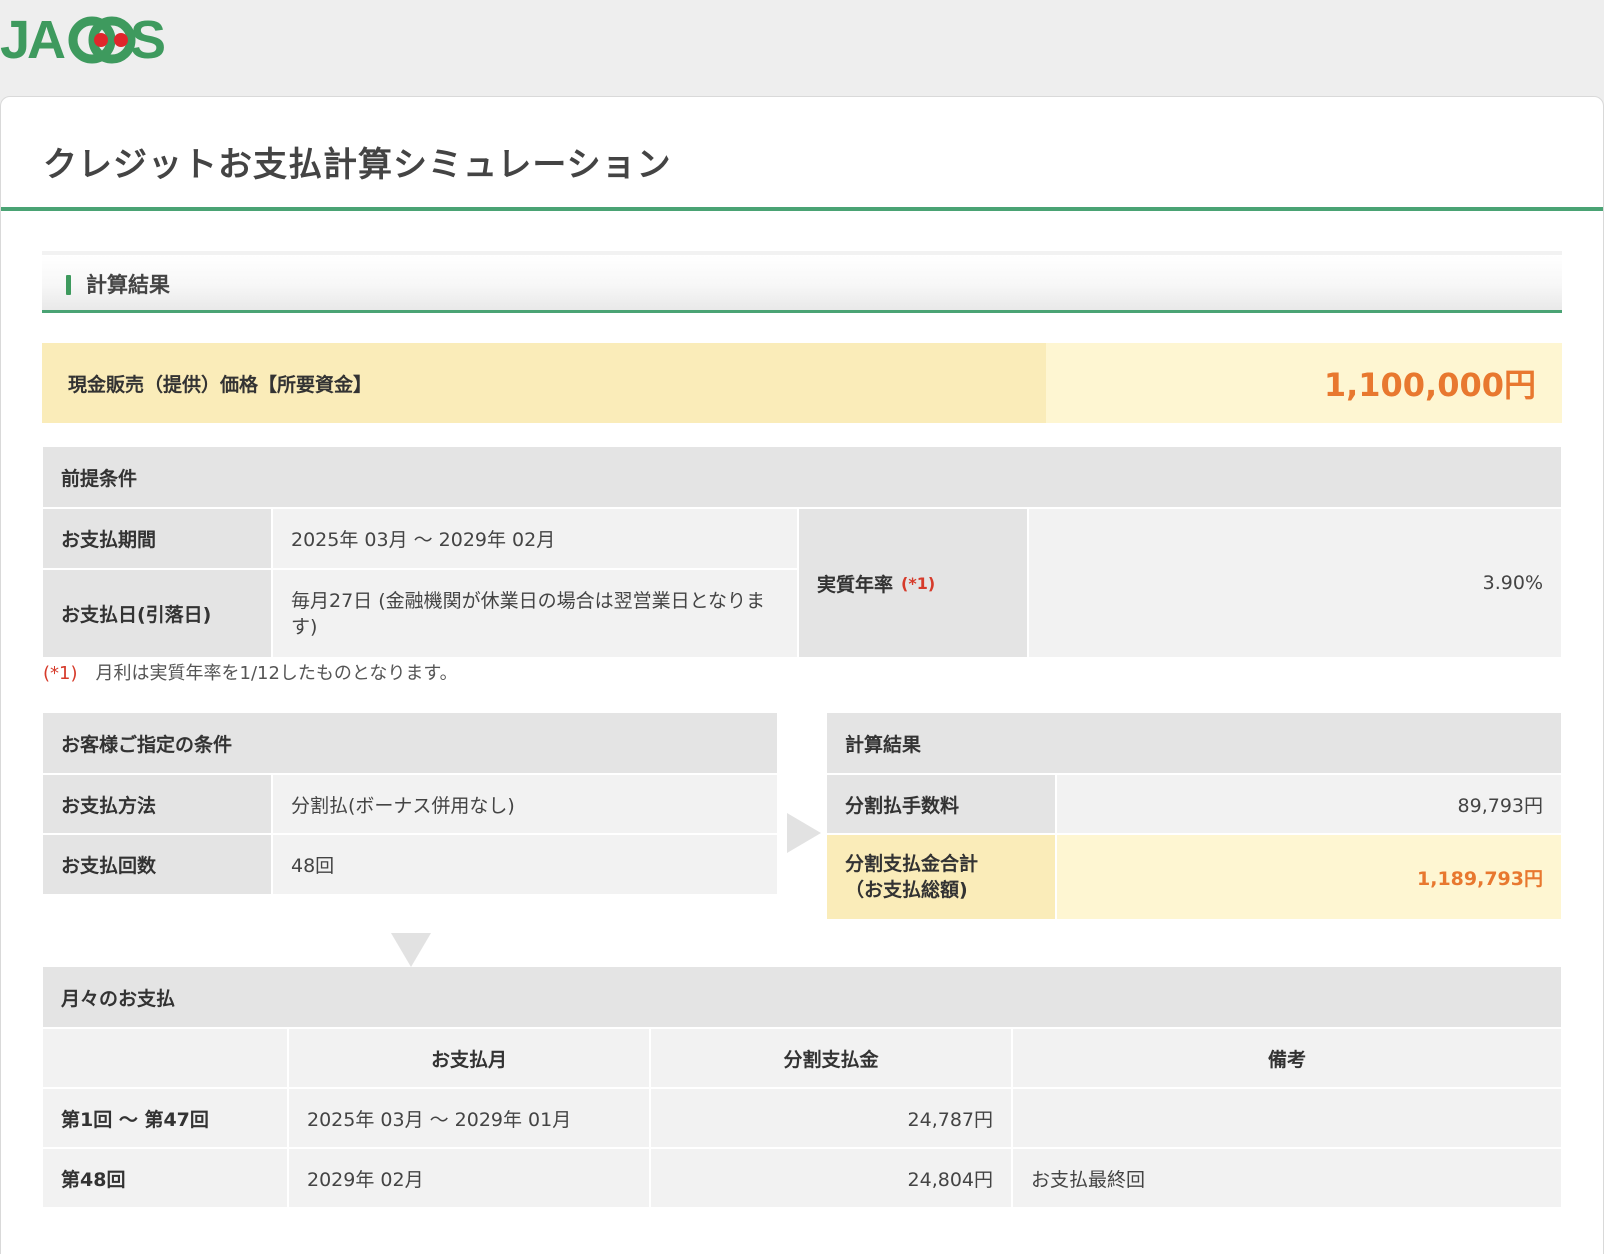 Image resolution: width=1604 pixels, height=1254 pixels. What do you see at coordinates (157, 864) in the screenshot?
I see `payment-count-label: お支払回数` at bounding box center [157, 864].